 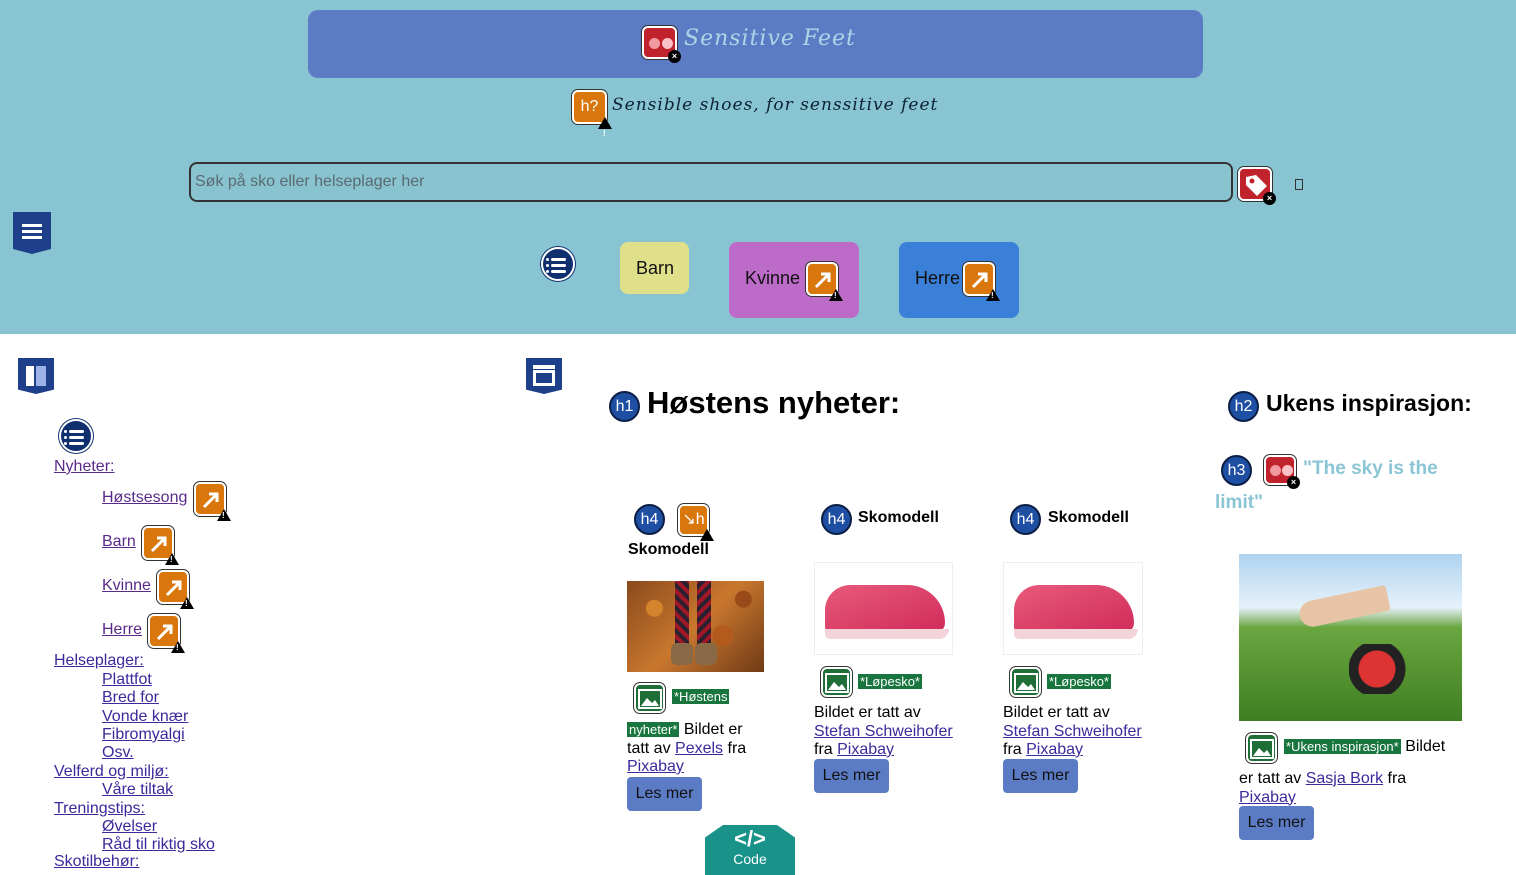 I want to click on card-3-alt-text: *Løpesko*, so click(x=1079, y=681).